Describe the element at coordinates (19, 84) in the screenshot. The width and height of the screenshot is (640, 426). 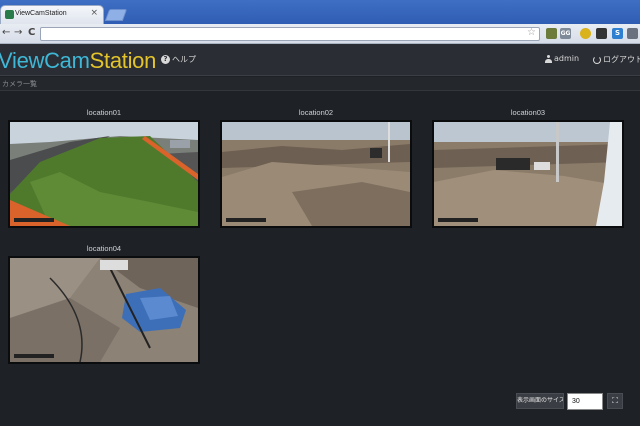
I see `breadcrumb-current: カメラ一覧` at that location.